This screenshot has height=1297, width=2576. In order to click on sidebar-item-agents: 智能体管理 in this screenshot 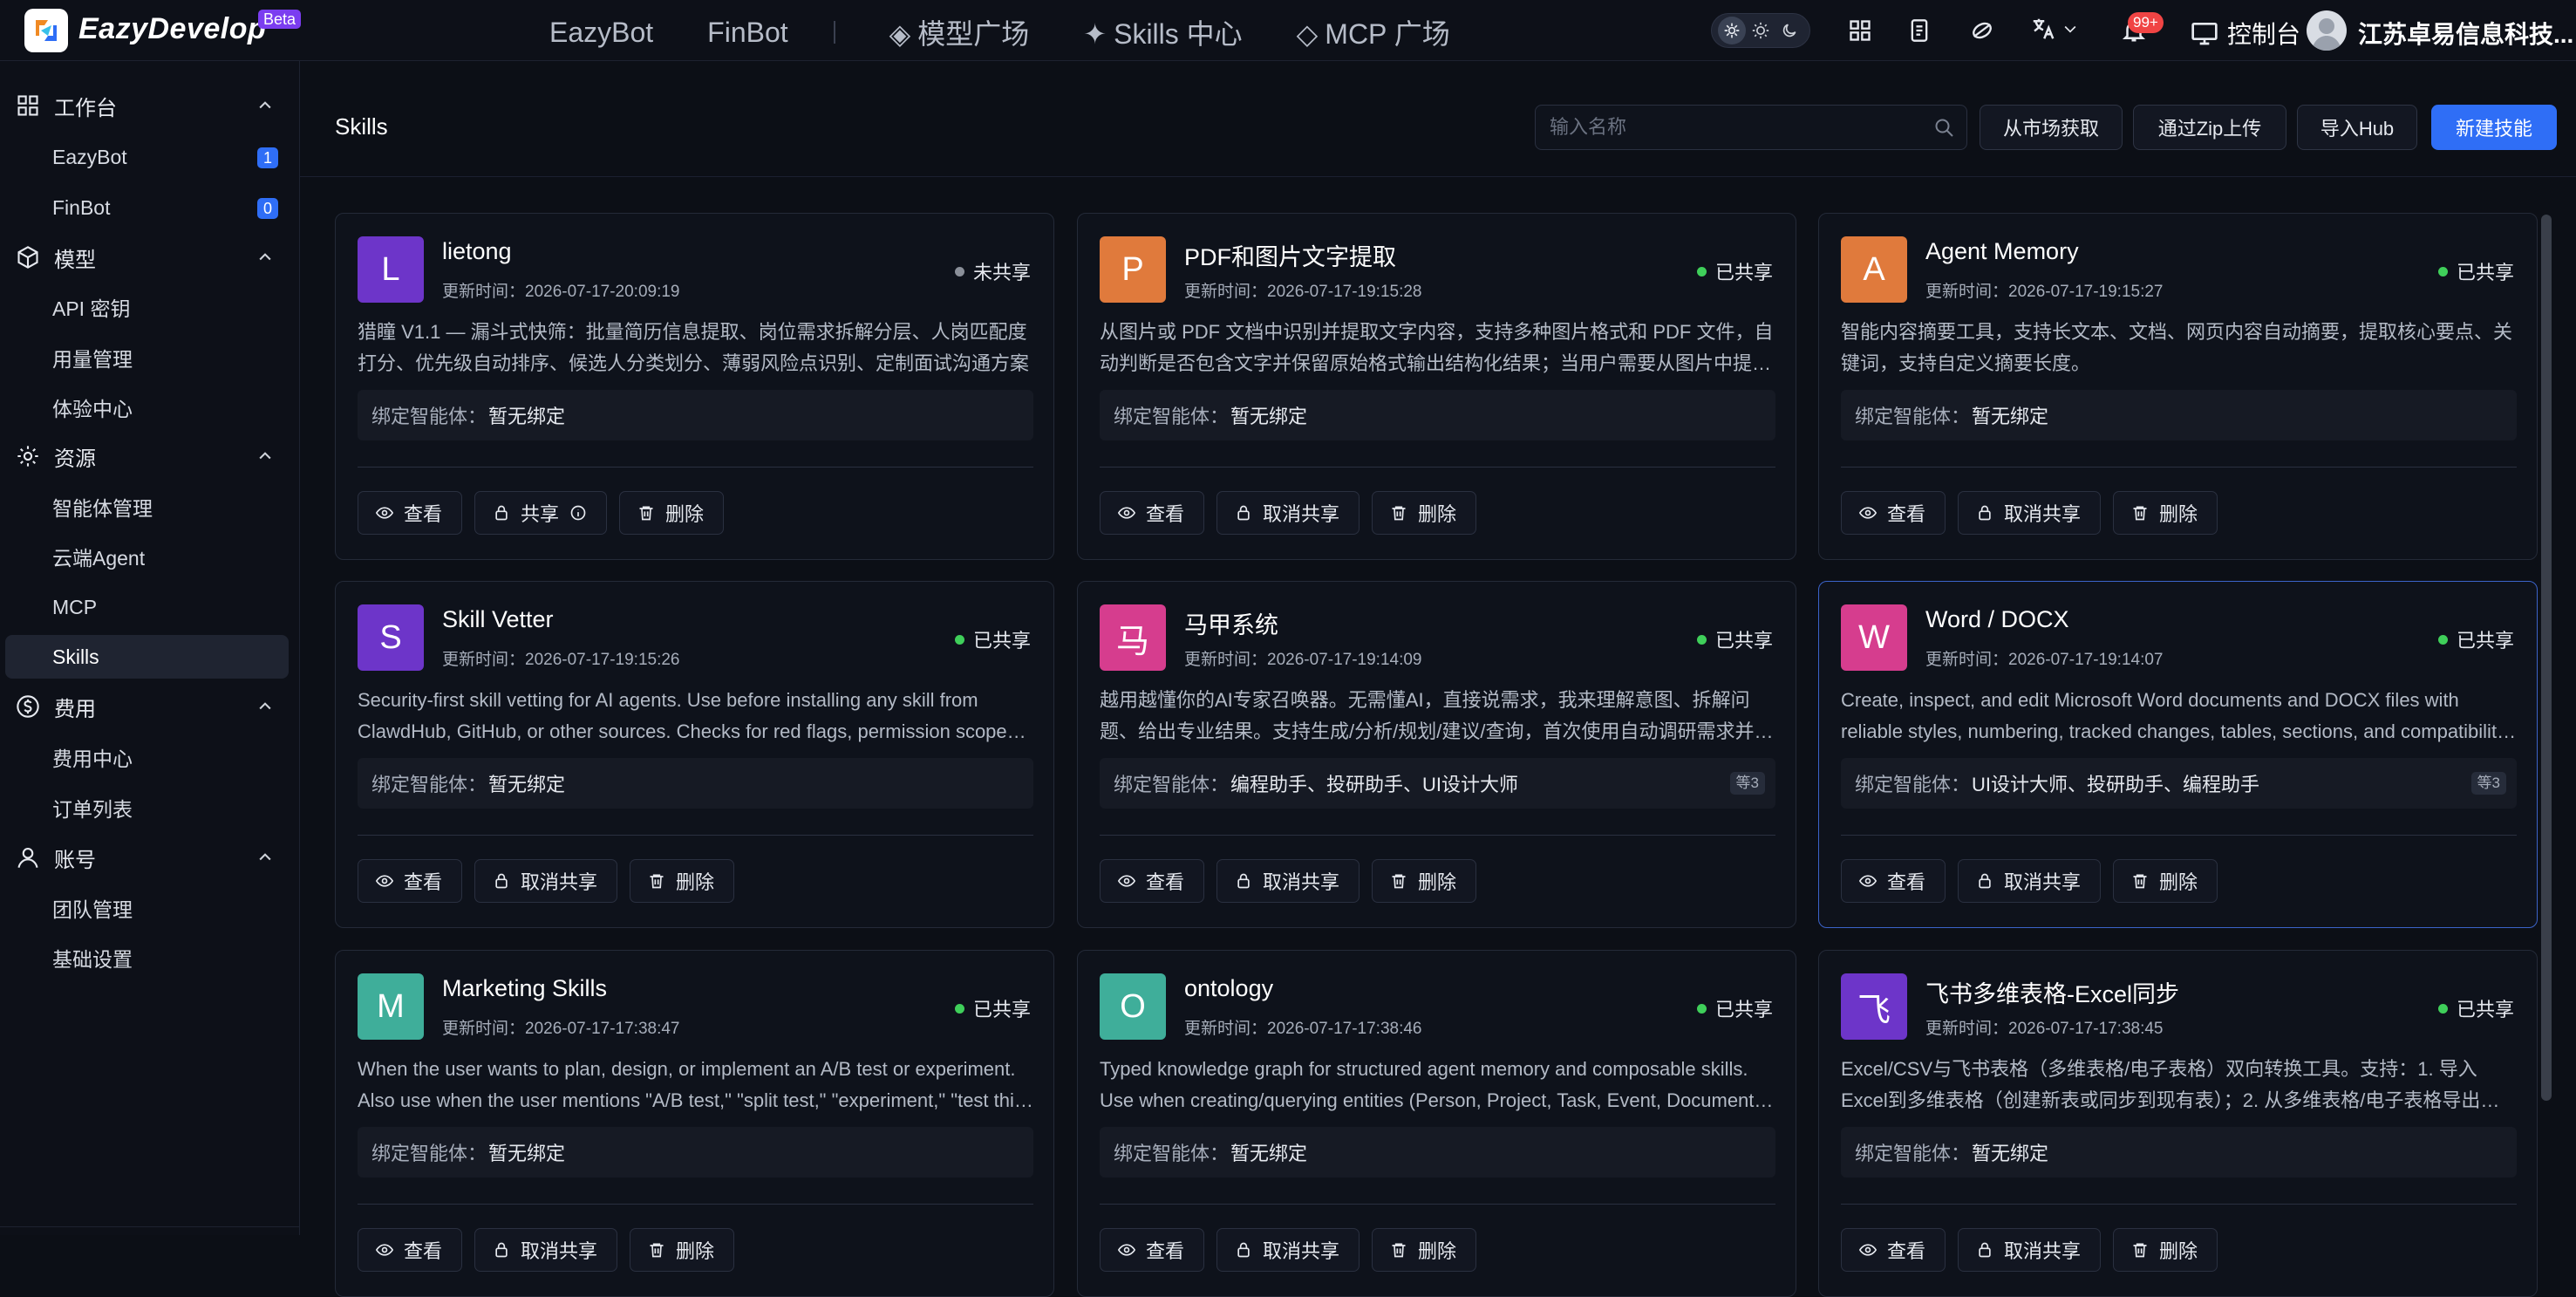, I will do `click(147, 507)`.